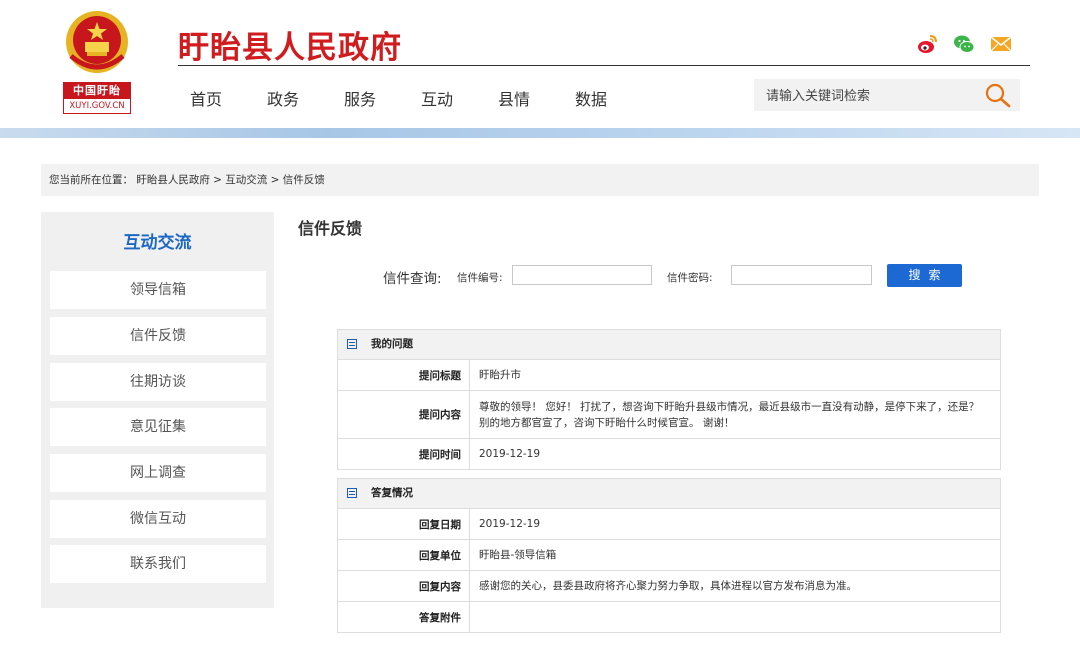 This screenshot has height=646, width=1080. I want to click on banner-strip, so click(540, 133).